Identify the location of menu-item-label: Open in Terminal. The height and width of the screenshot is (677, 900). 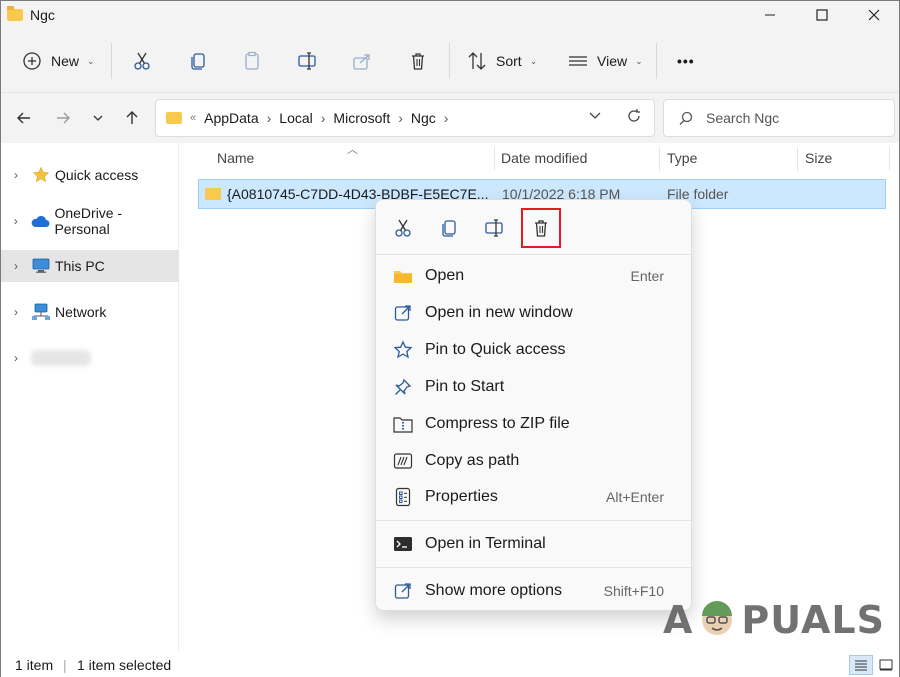
(485, 543).